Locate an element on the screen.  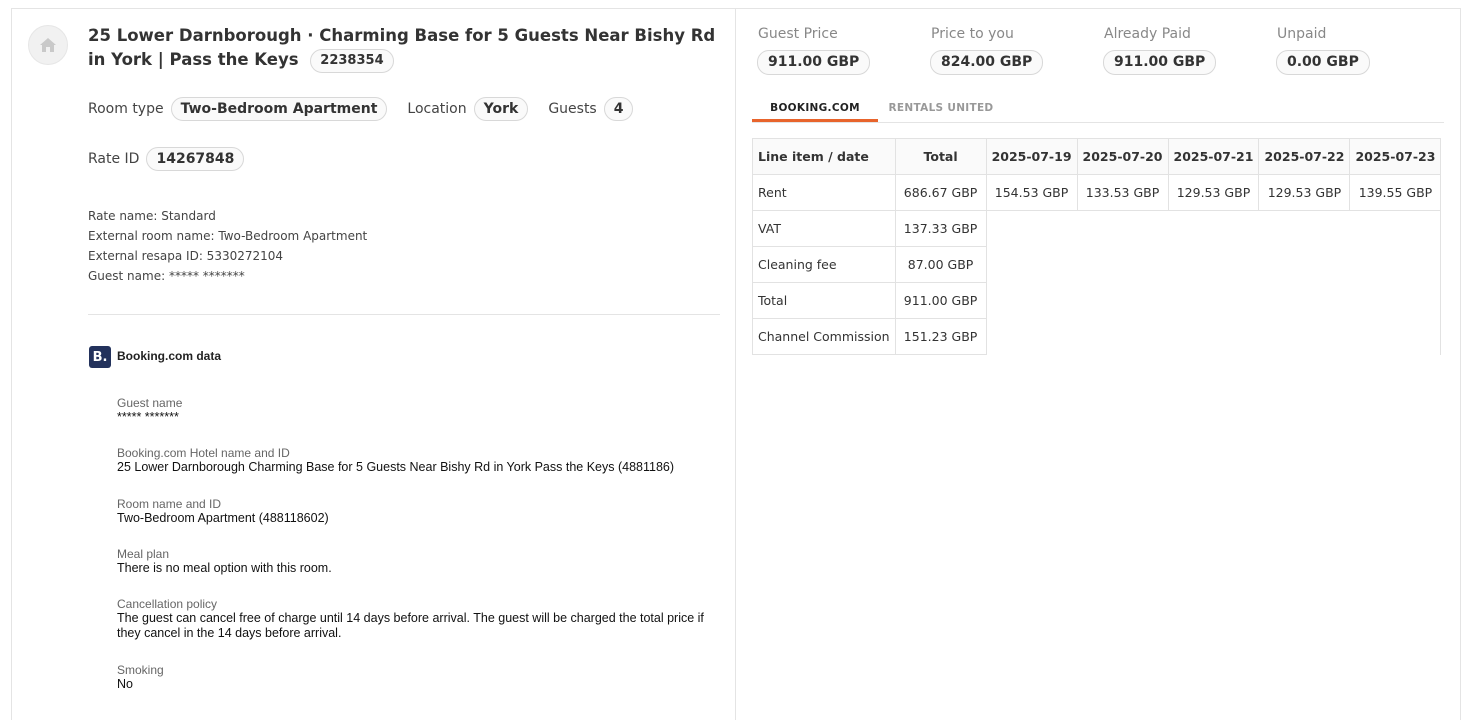
row-label: Total is located at coordinates (824, 300).